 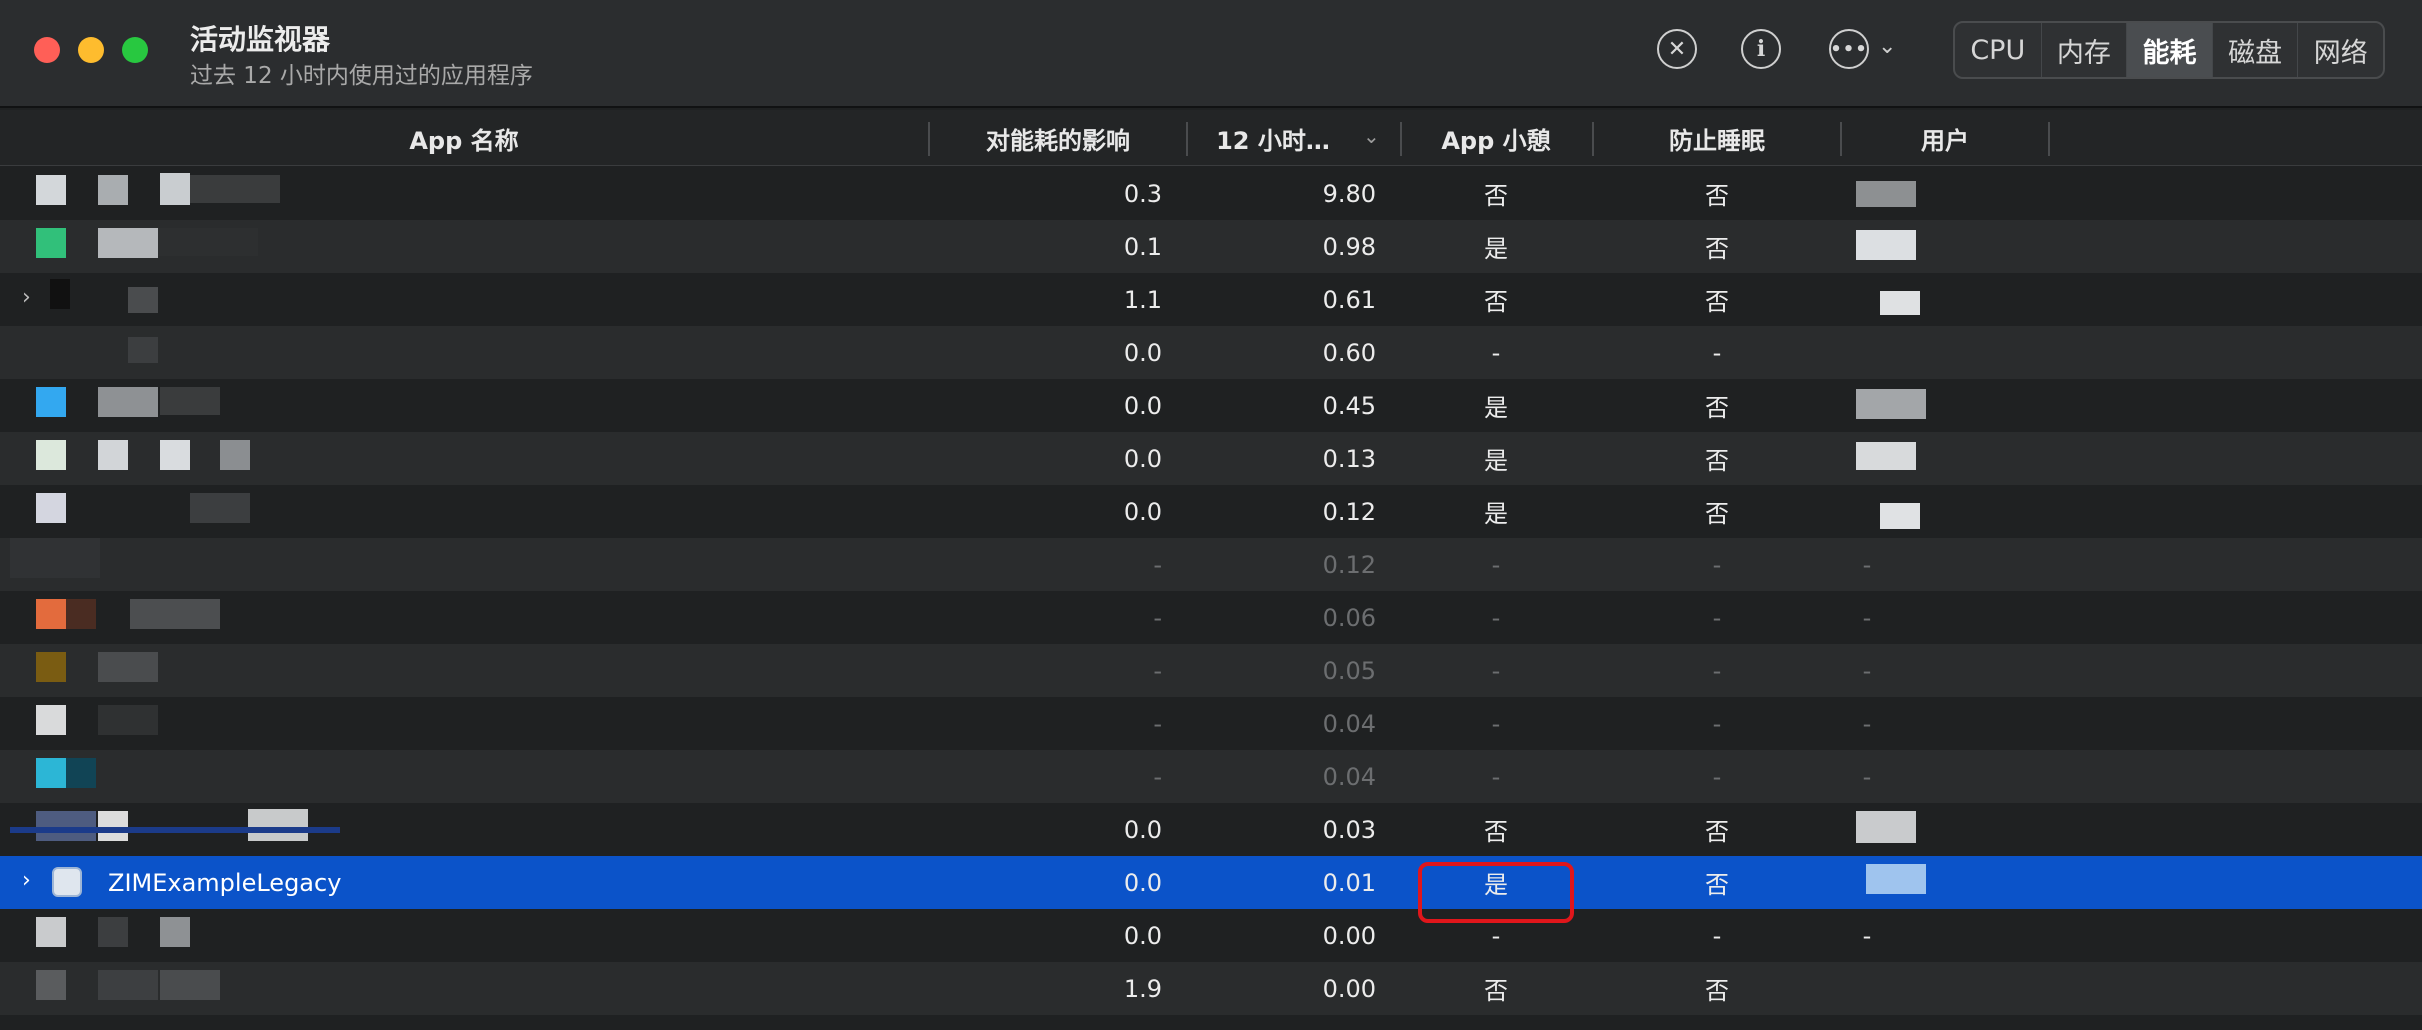 I want to click on table-row: 0.0 0.60 - -, so click(x=1211, y=352).